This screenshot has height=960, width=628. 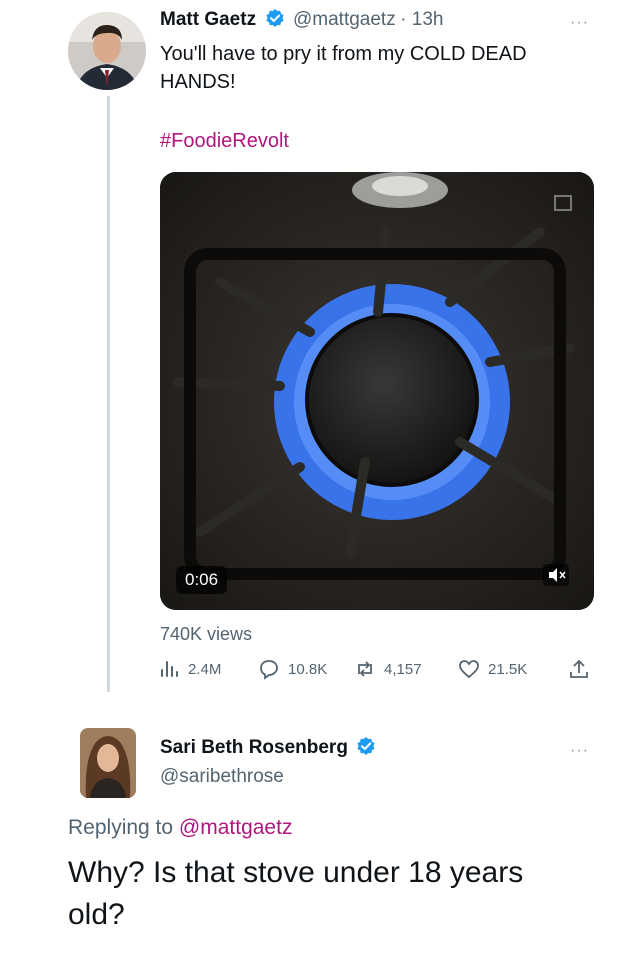 What do you see at coordinates (269, 670) in the screenshot?
I see `reply-icon` at bounding box center [269, 670].